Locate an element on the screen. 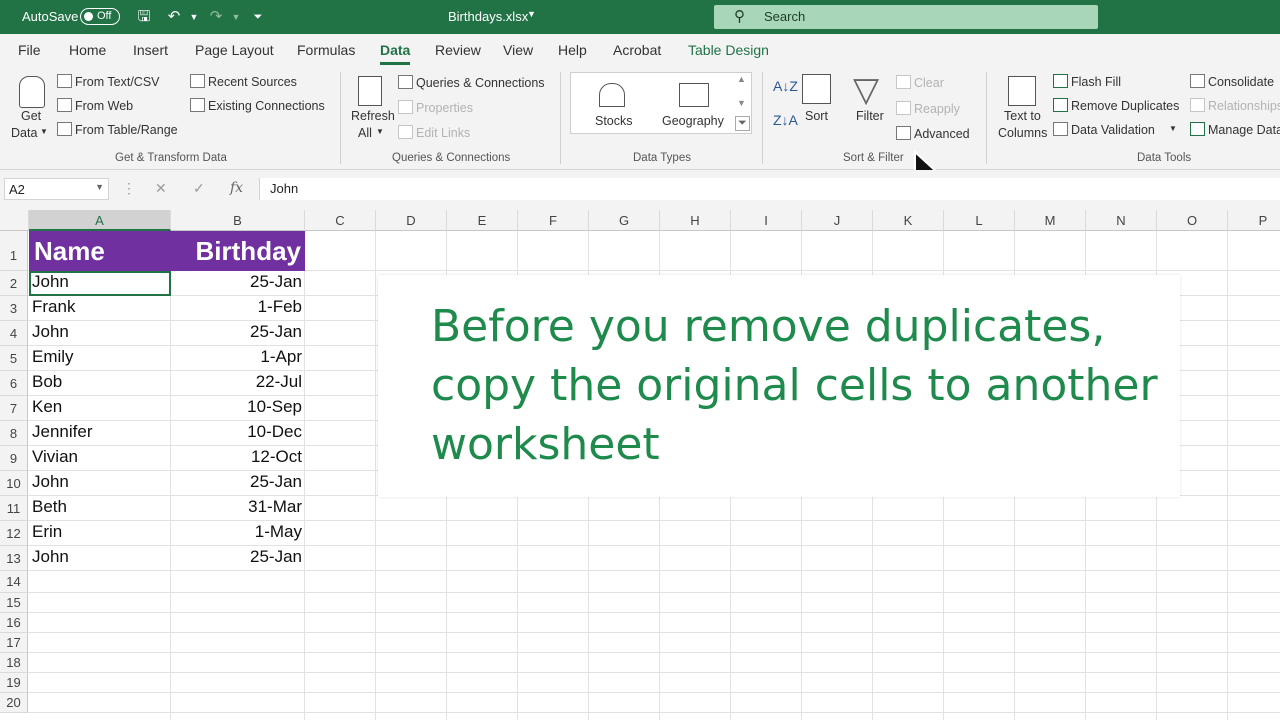 This screenshot has height=720, width=1280. tab-insert: Insert is located at coordinates (150, 50).